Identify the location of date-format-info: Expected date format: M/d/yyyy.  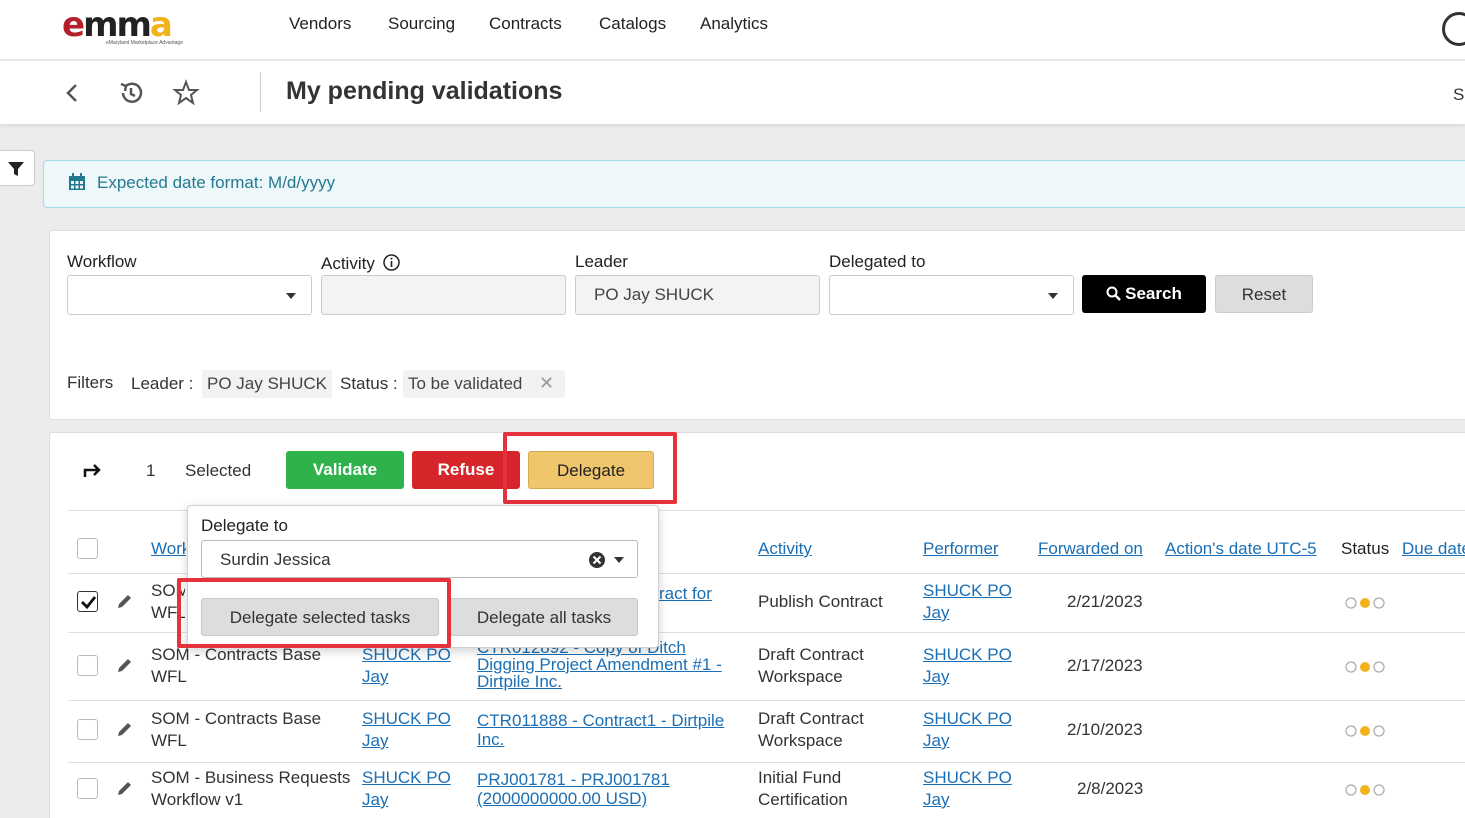
(754, 184).